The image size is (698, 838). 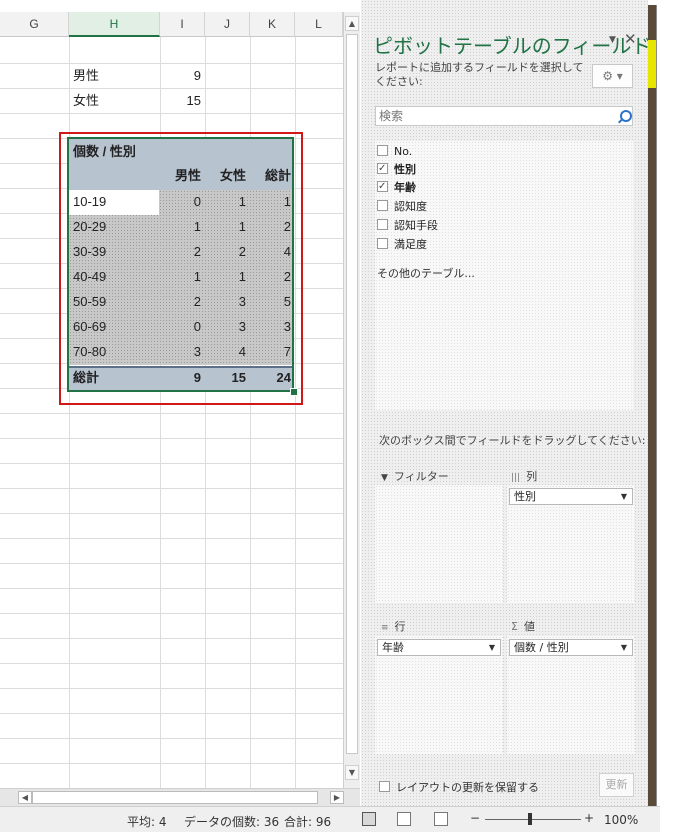 I want to click on columns-field-button: 性別 ▼, so click(x=571, y=496).